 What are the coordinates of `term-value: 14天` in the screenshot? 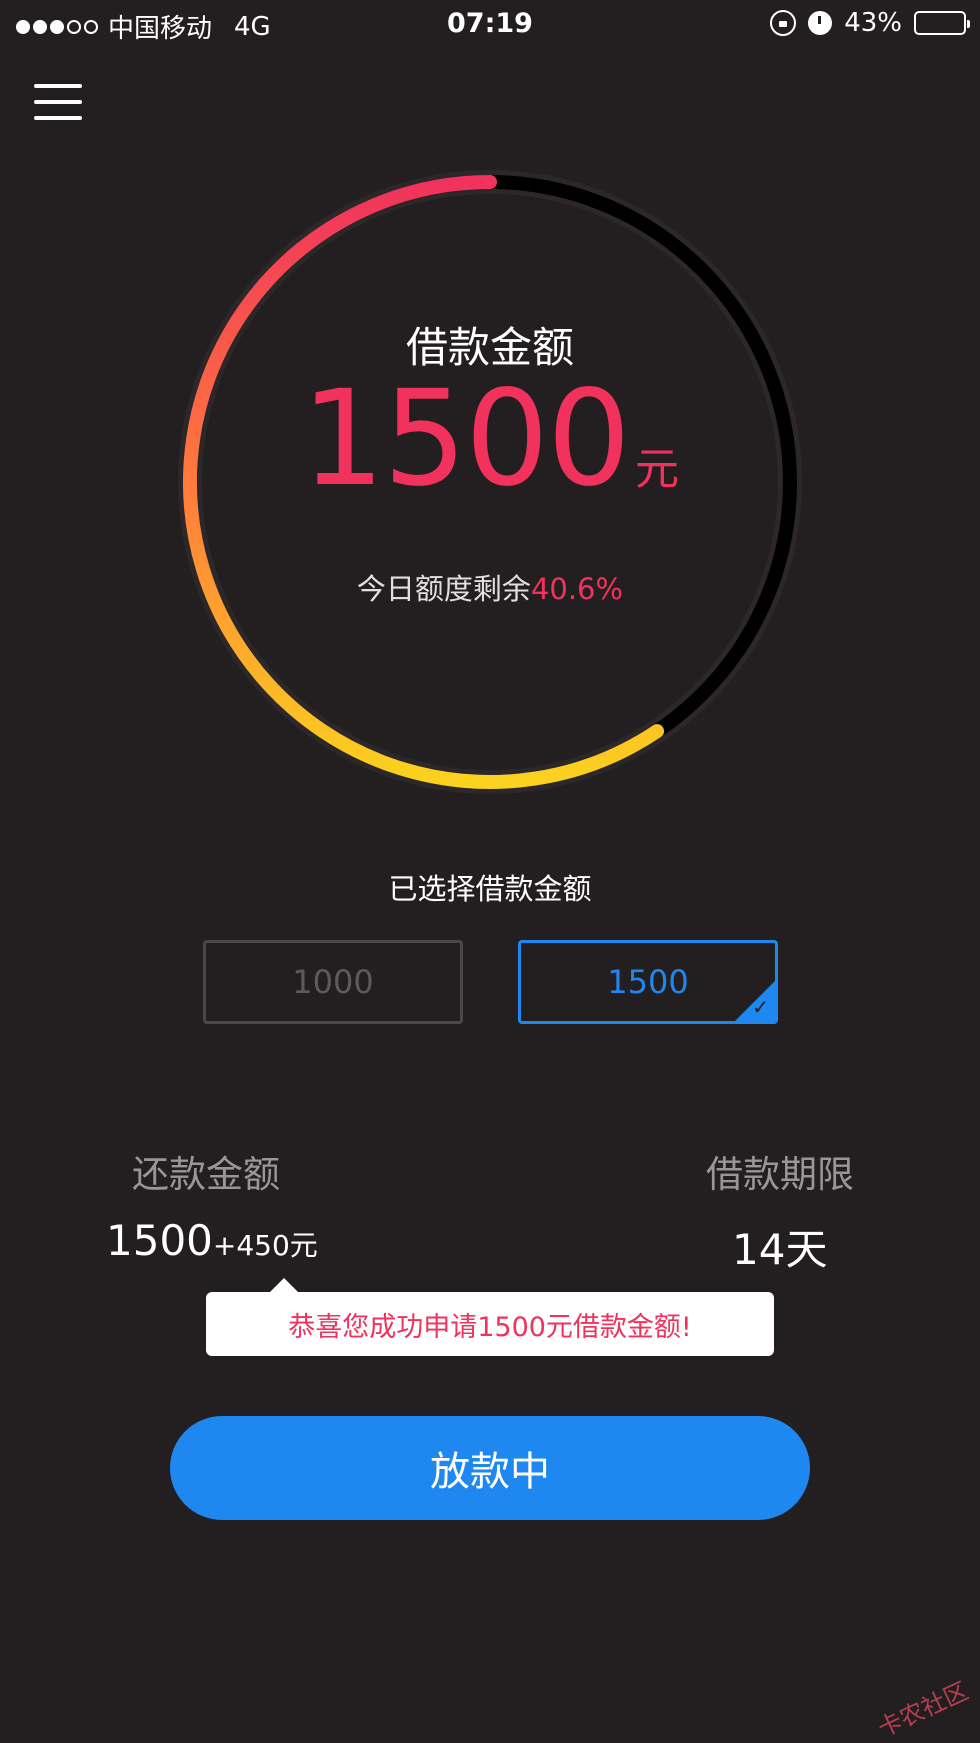 It's located at (779, 1246).